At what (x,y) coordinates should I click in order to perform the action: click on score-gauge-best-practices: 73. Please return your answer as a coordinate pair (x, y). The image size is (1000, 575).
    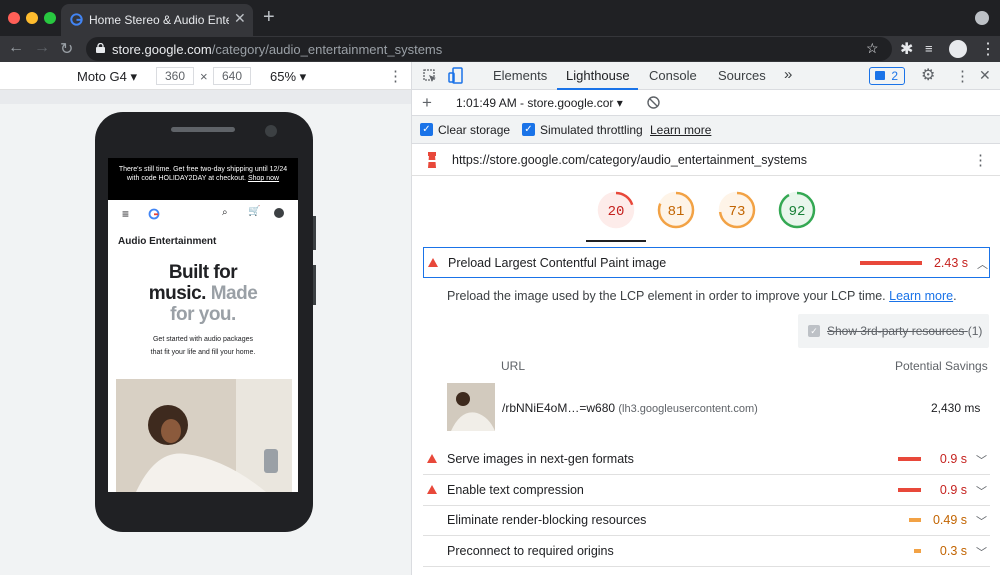
    Looking at the image, I should click on (737, 210).